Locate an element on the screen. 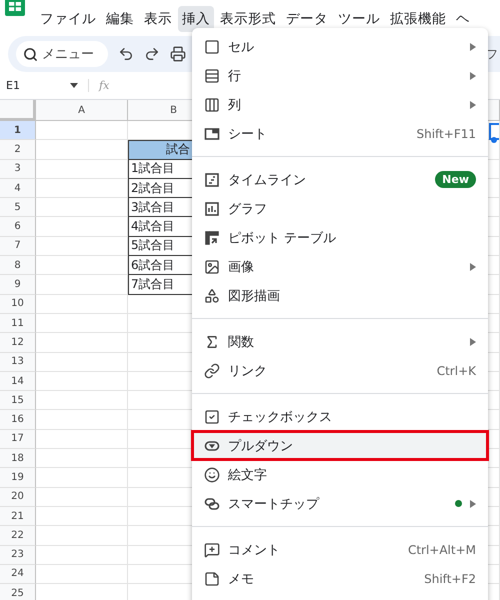  row-header: 18 is located at coordinates (18, 458).